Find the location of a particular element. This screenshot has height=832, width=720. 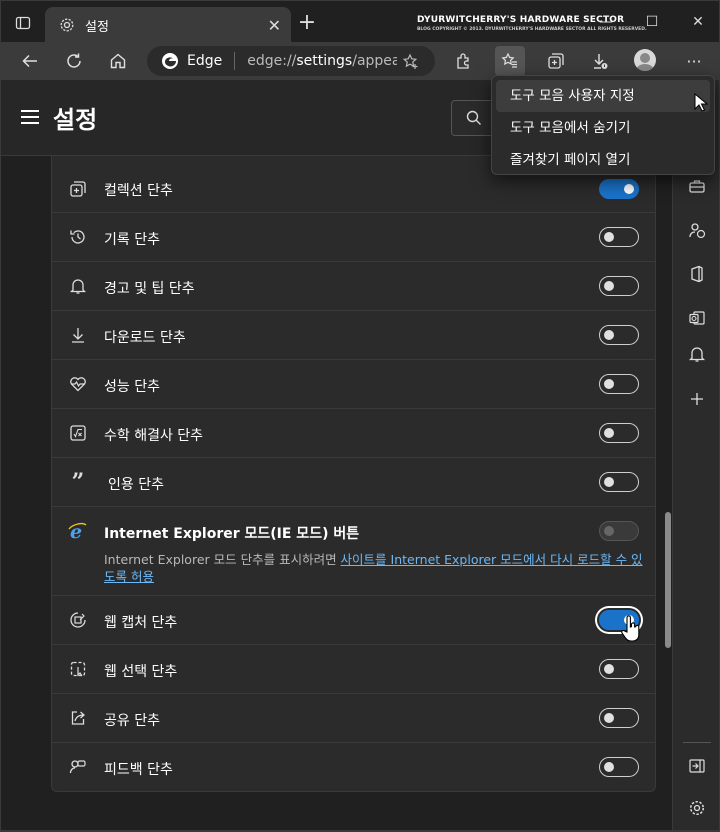

feedback-toggle is located at coordinates (619, 767).